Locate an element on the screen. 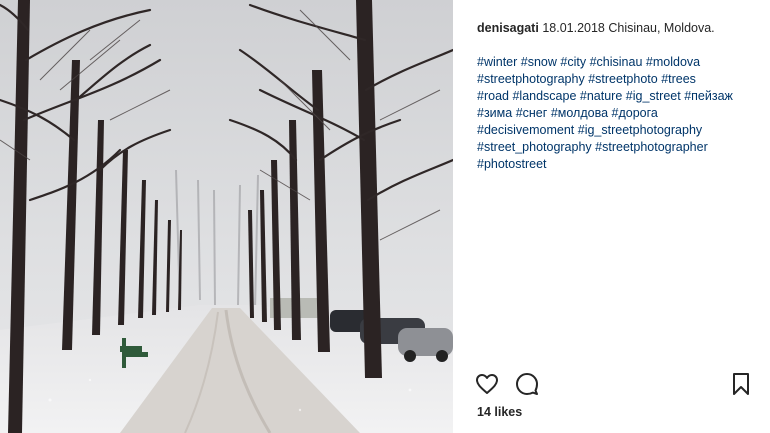 This screenshot has height=433, width=770. comment-bubble-icon is located at coordinates (527, 384).